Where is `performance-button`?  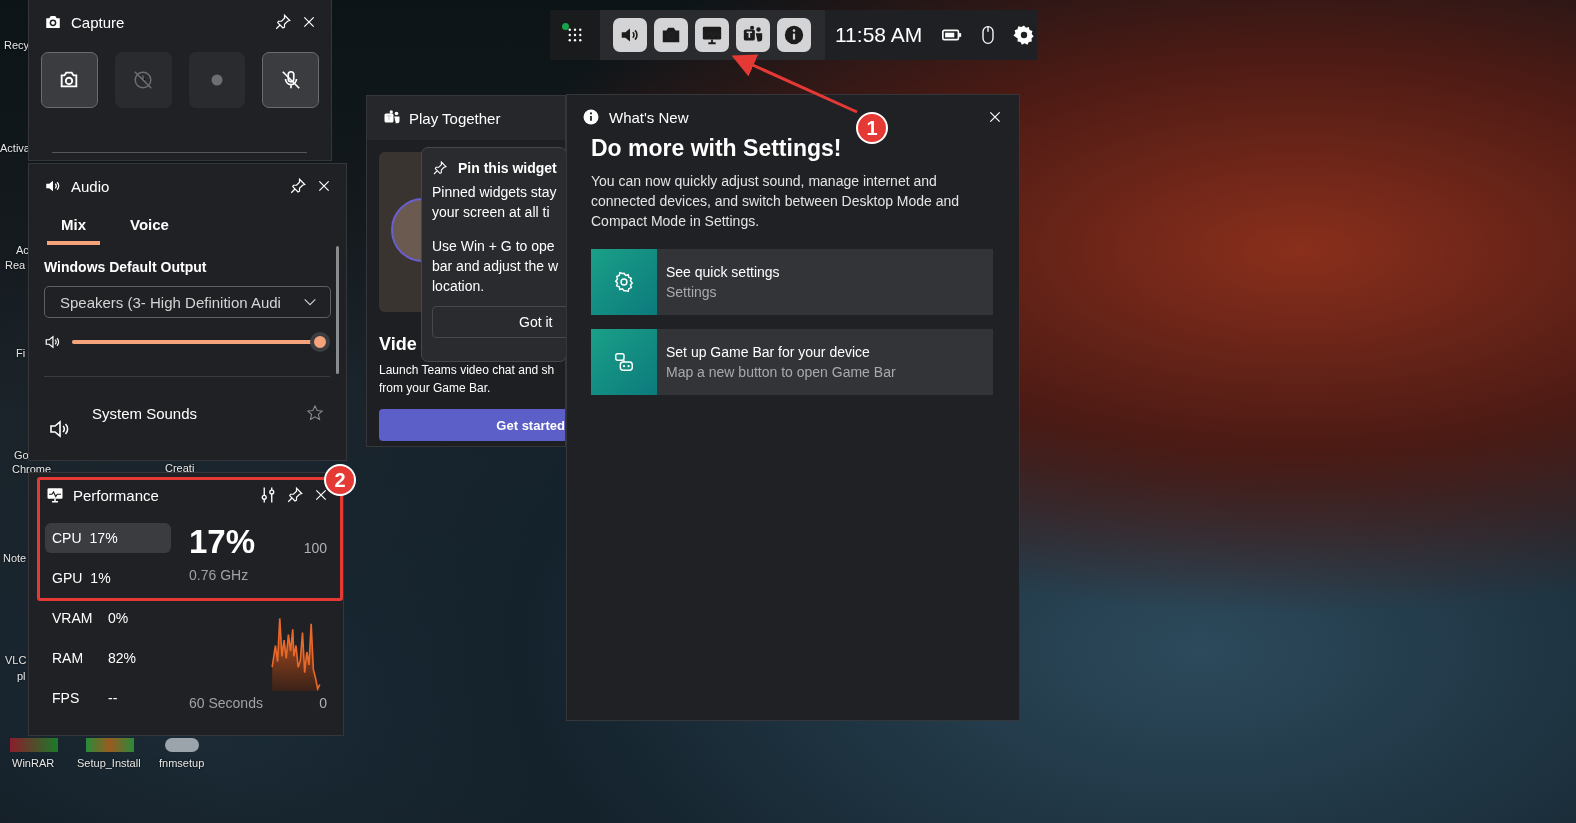 performance-button is located at coordinates (712, 35).